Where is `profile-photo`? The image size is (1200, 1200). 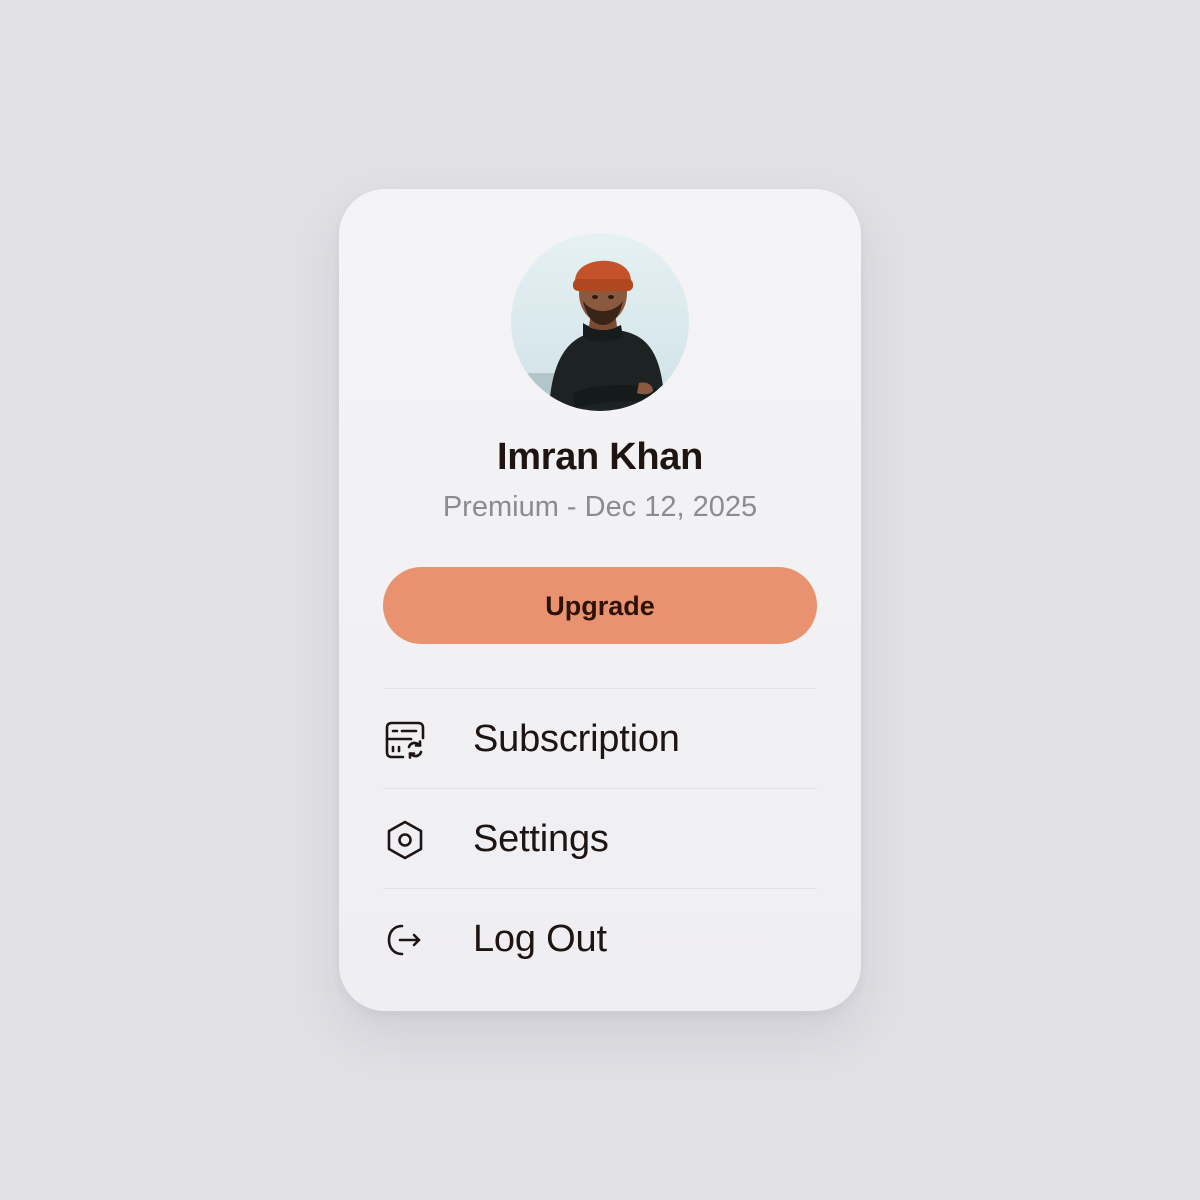
profile-photo is located at coordinates (600, 322).